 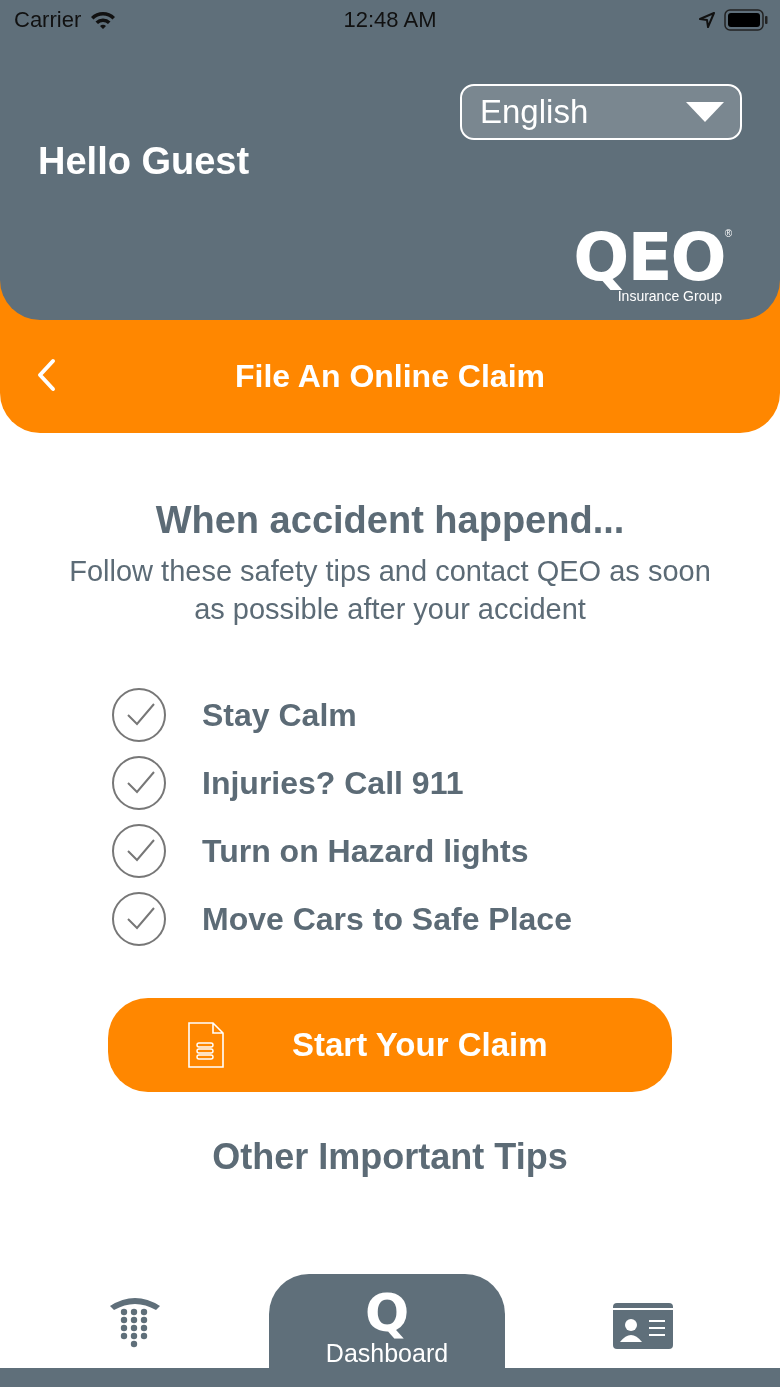 I want to click on tip-text: Move Cars to Safe Place, so click(x=387, y=919).